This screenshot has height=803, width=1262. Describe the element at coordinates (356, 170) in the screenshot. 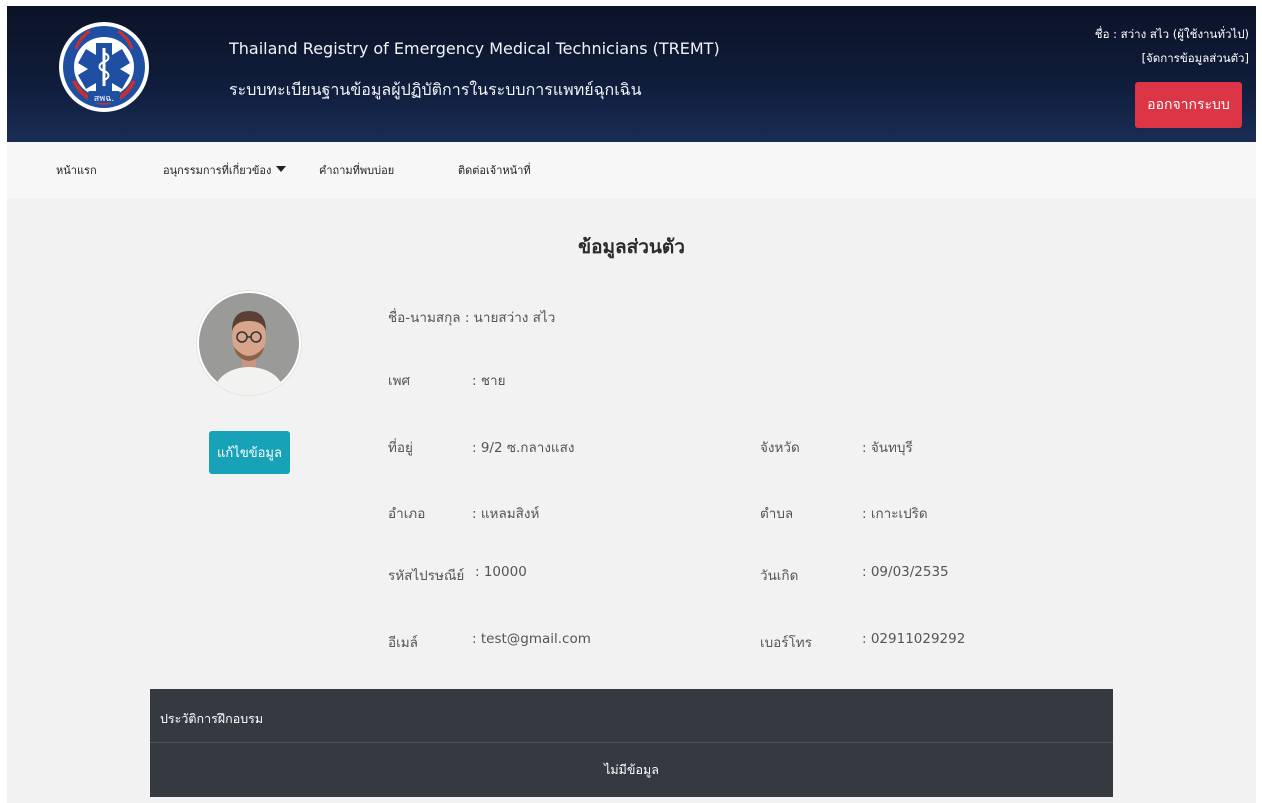

I see `nav-faq: คำถามที่พบบ่อย` at that location.